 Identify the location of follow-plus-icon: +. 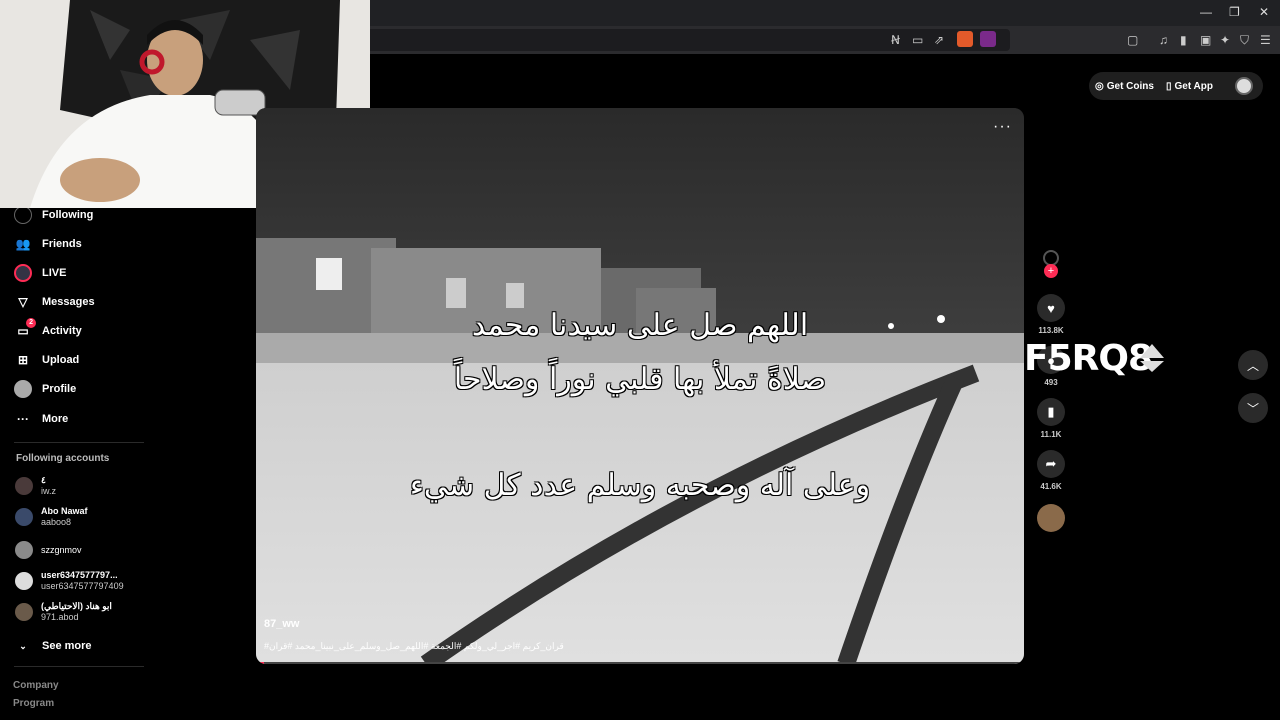
(1051, 271).